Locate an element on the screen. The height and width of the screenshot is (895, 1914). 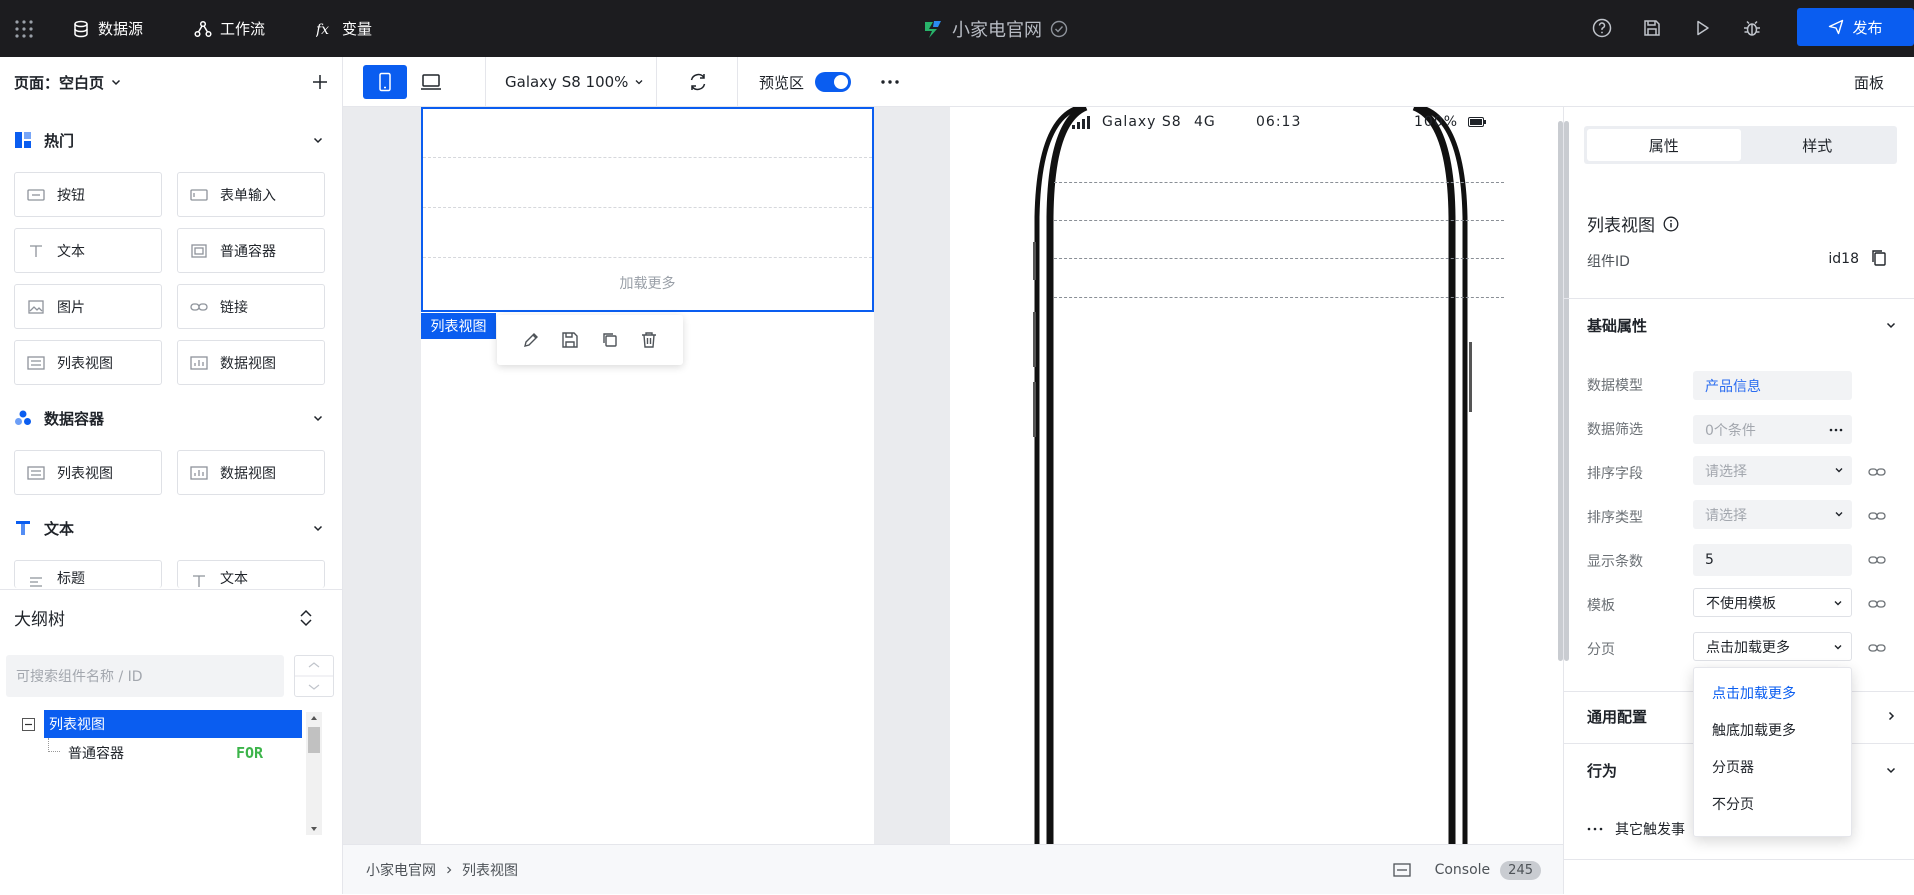
section-data-container: 数据容器 is located at coordinates (172, 418).